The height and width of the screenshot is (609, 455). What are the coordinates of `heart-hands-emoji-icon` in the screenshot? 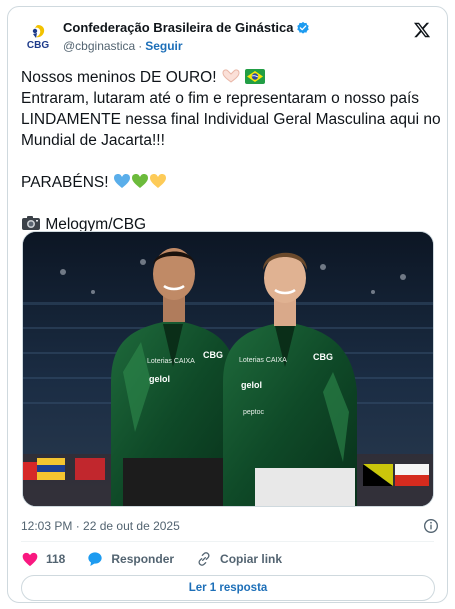 It's located at (231, 76).